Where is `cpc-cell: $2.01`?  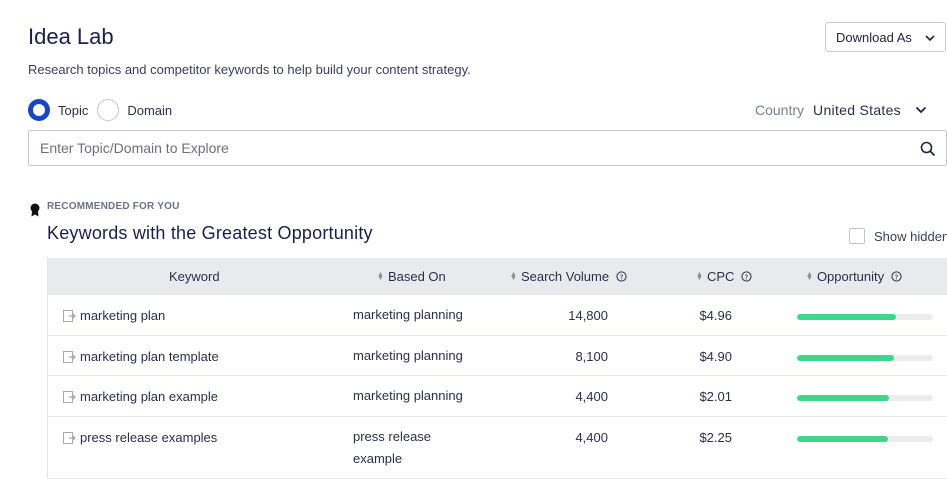 cpc-cell: $2.01 is located at coordinates (715, 396).